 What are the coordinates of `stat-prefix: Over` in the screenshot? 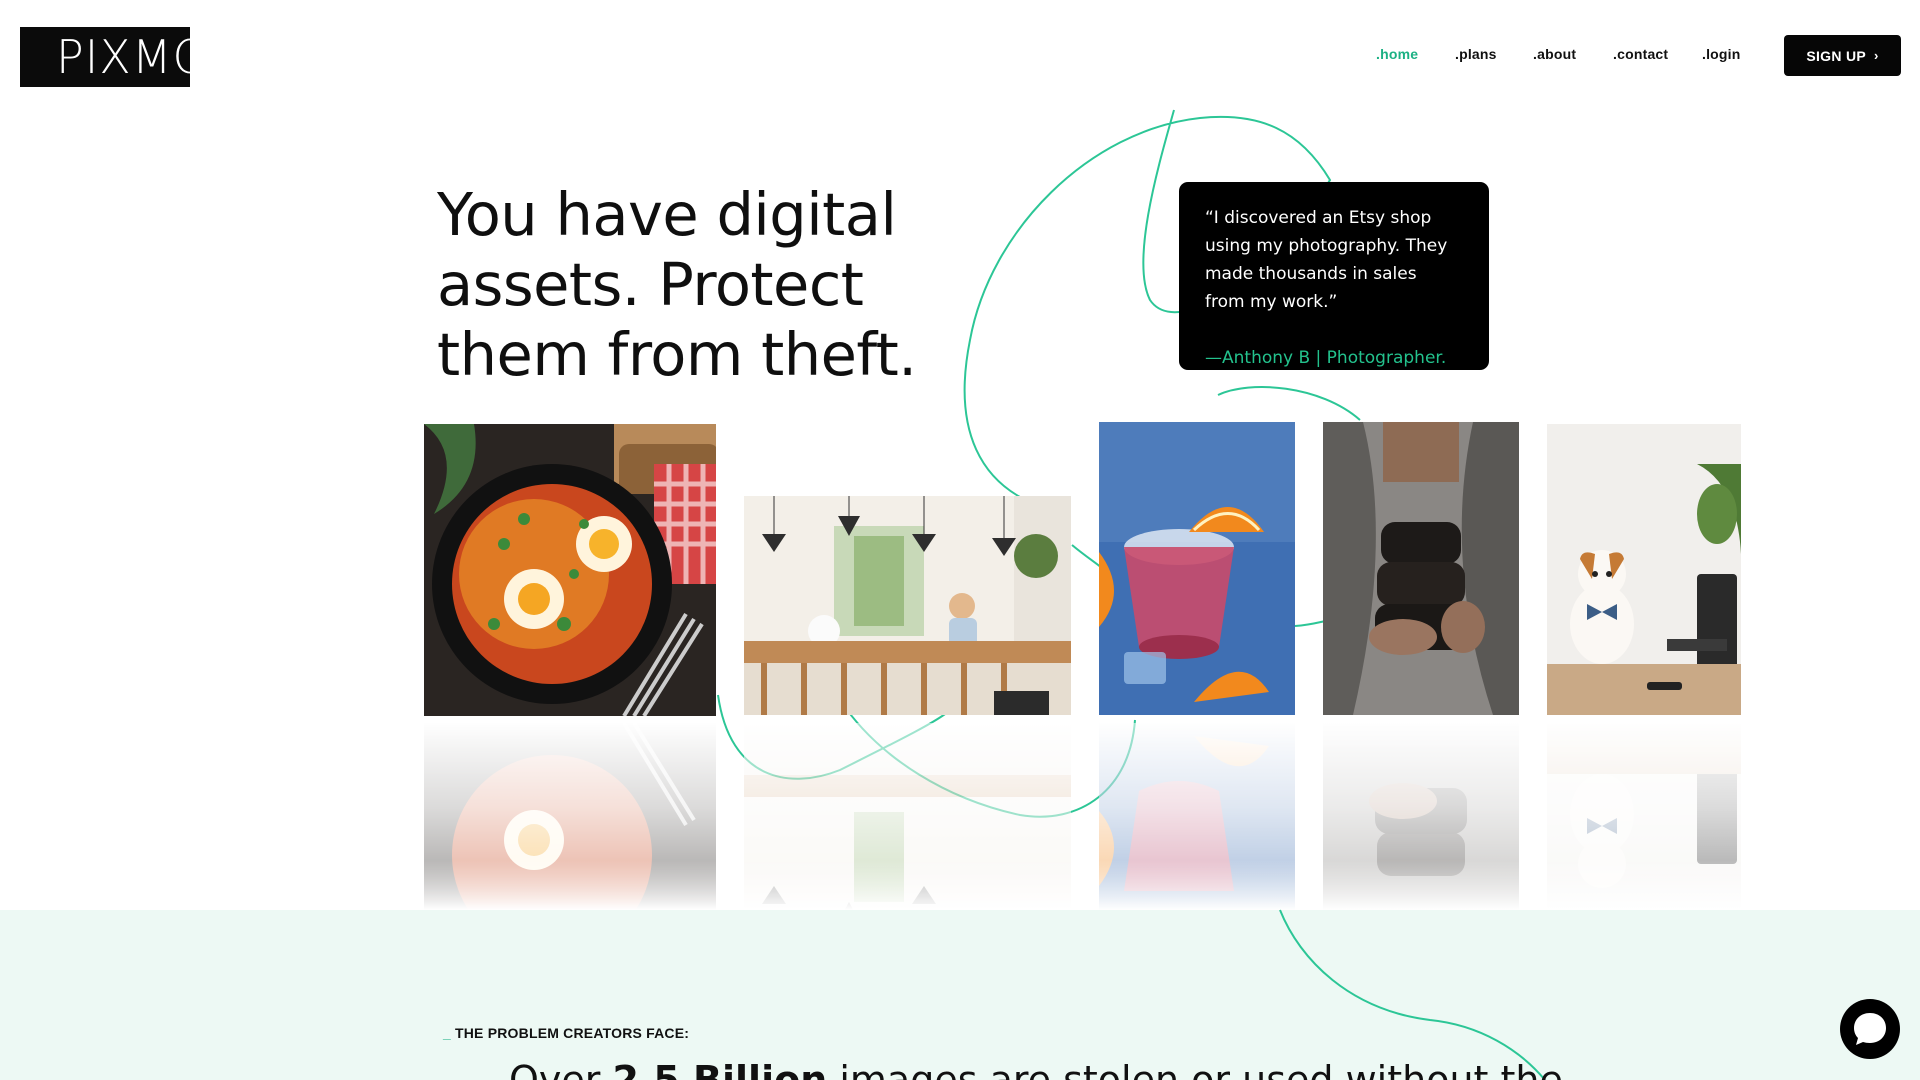 It's located at (561, 1069).